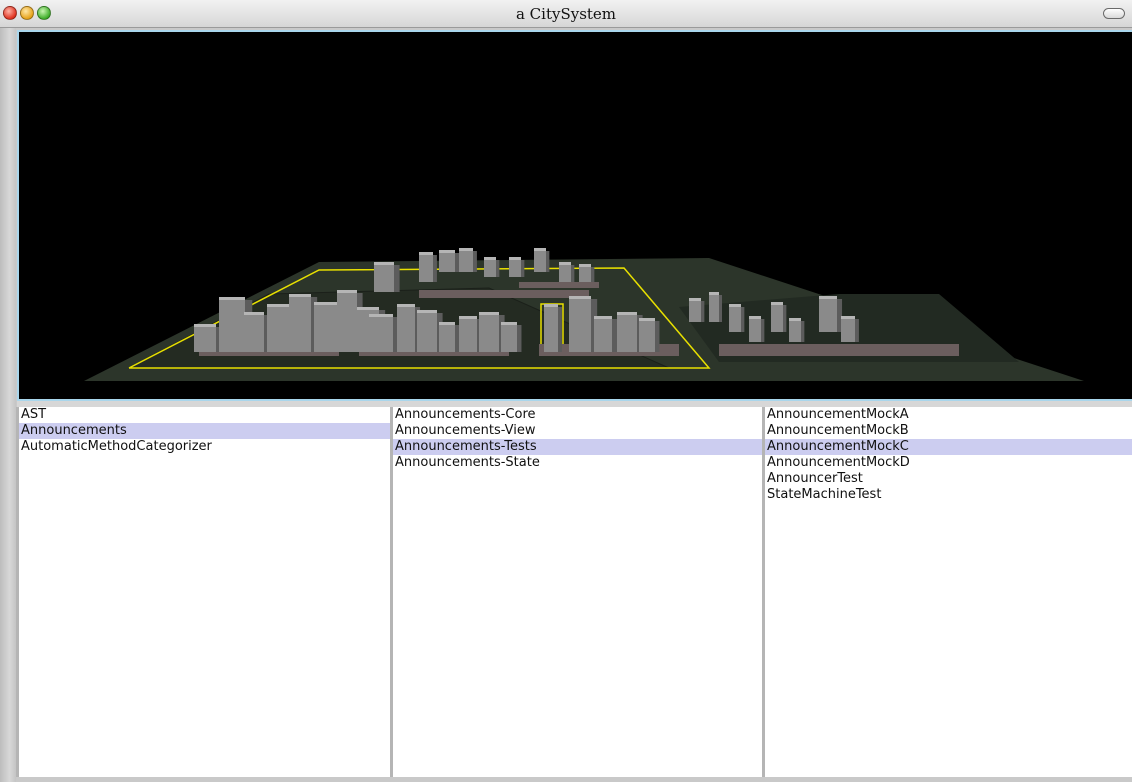 The height and width of the screenshot is (782, 1132). What do you see at coordinates (948, 415) in the screenshot?
I see `class-list-item: AnnouncementMockA` at bounding box center [948, 415].